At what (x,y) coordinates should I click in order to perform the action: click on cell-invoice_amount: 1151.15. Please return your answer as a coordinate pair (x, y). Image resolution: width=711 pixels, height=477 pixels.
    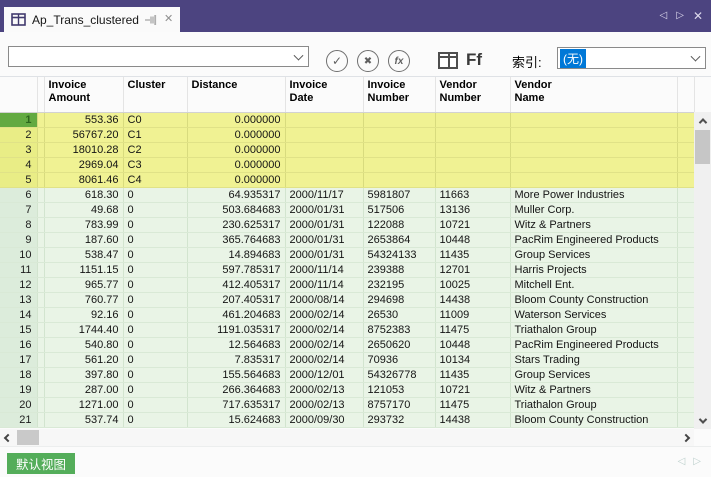
    Looking at the image, I should click on (84, 270).